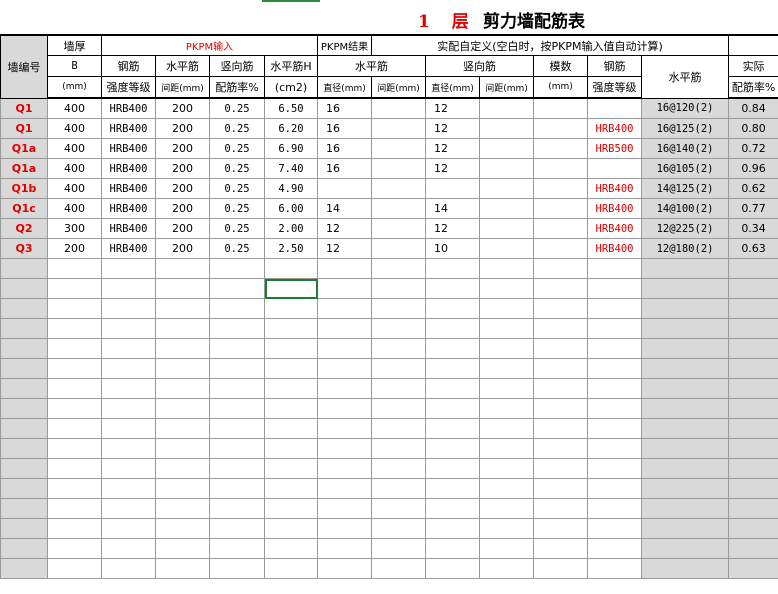  What do you see at coordinates (479, 66) in the screenshot?
I see `header-custom-vert: 竖向筋` at bounding box center [479, 66].